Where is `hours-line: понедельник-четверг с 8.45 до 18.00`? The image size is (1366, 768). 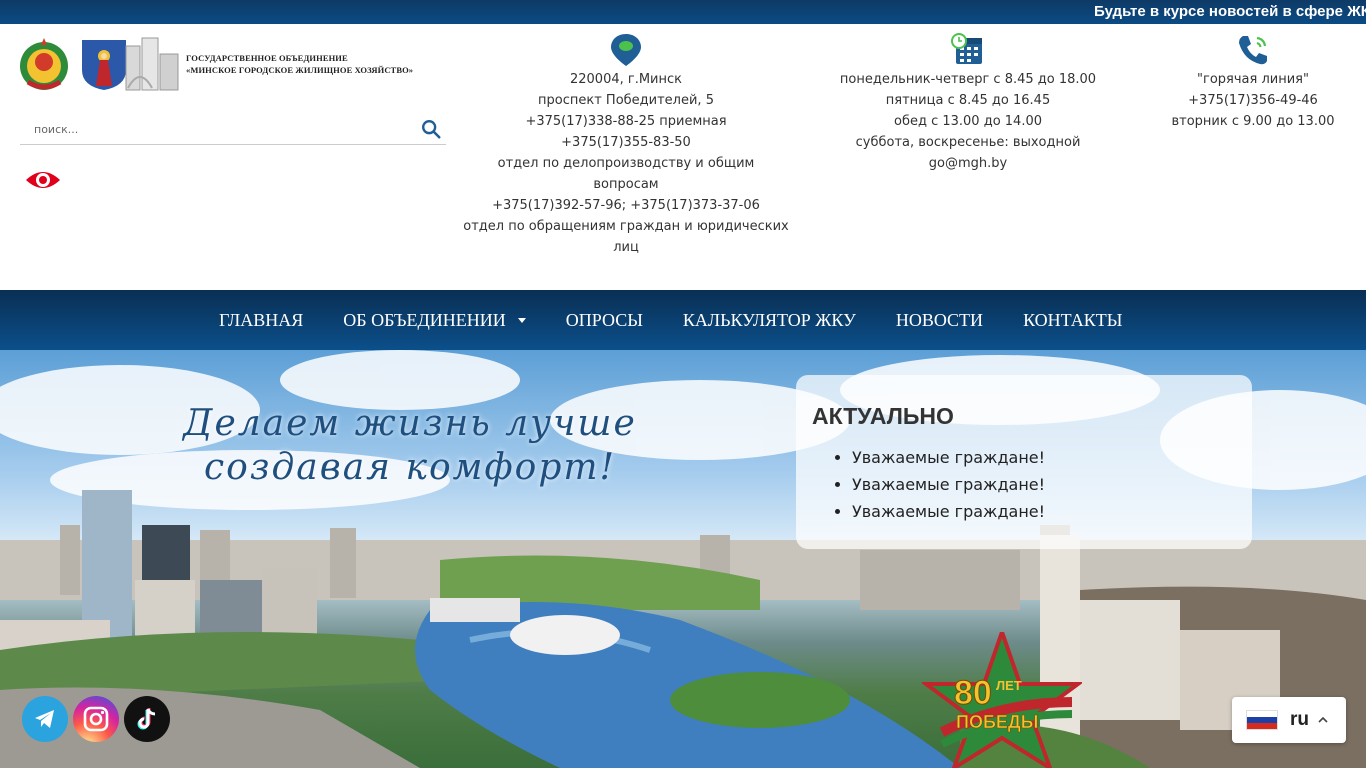
hours-line: понедельник-четверг с 8.45 до 18.00 is located at coordinates (968, 79).